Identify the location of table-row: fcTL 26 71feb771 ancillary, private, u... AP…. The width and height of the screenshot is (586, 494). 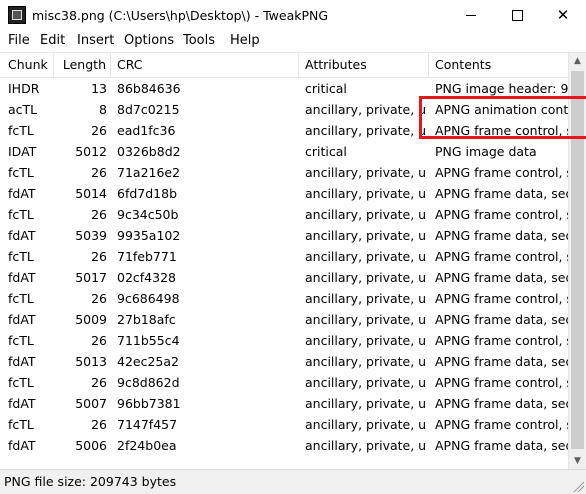
(284, 256).